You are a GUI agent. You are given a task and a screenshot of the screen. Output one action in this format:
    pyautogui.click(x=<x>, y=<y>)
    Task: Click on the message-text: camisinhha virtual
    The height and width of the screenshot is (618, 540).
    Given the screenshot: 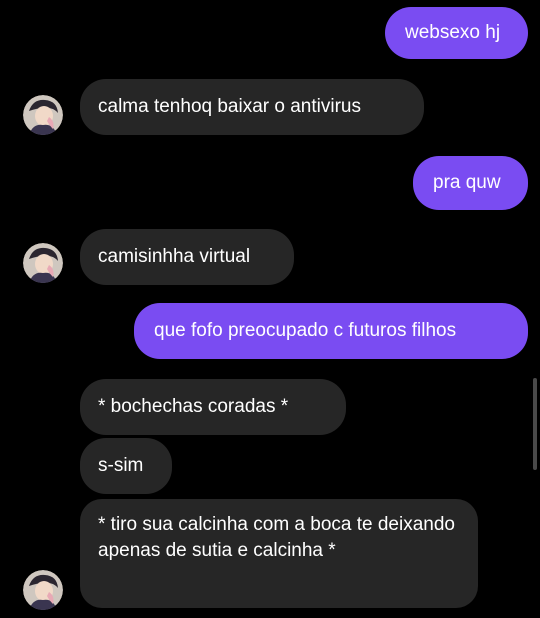 What is the action you would take?
    pyautogui.click(x=174, y=256)
    